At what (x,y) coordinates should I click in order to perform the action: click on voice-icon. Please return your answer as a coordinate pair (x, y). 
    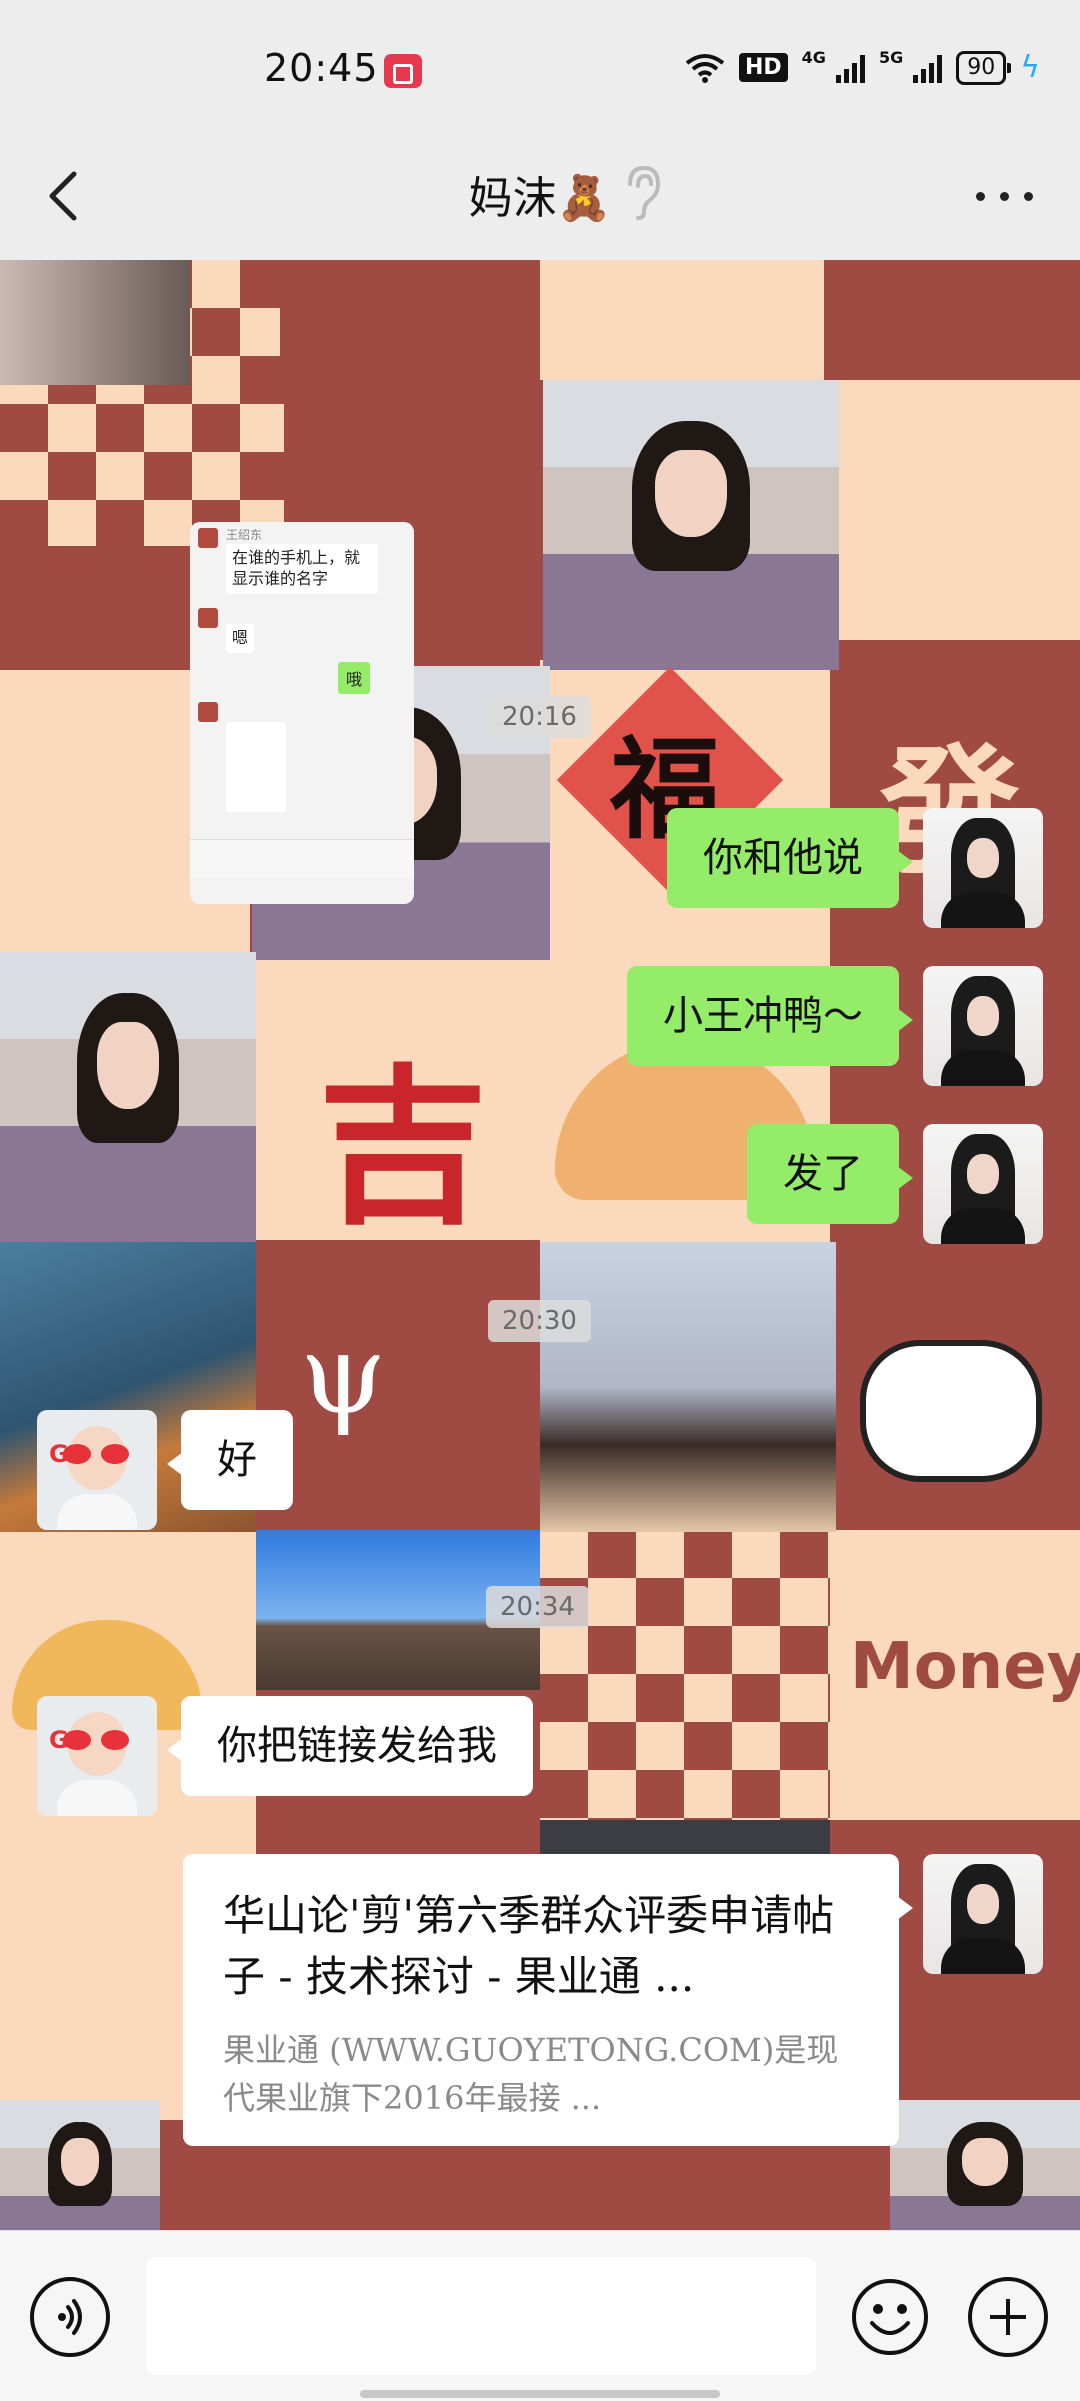
    Looking at the image, I should click on (70, 2317).